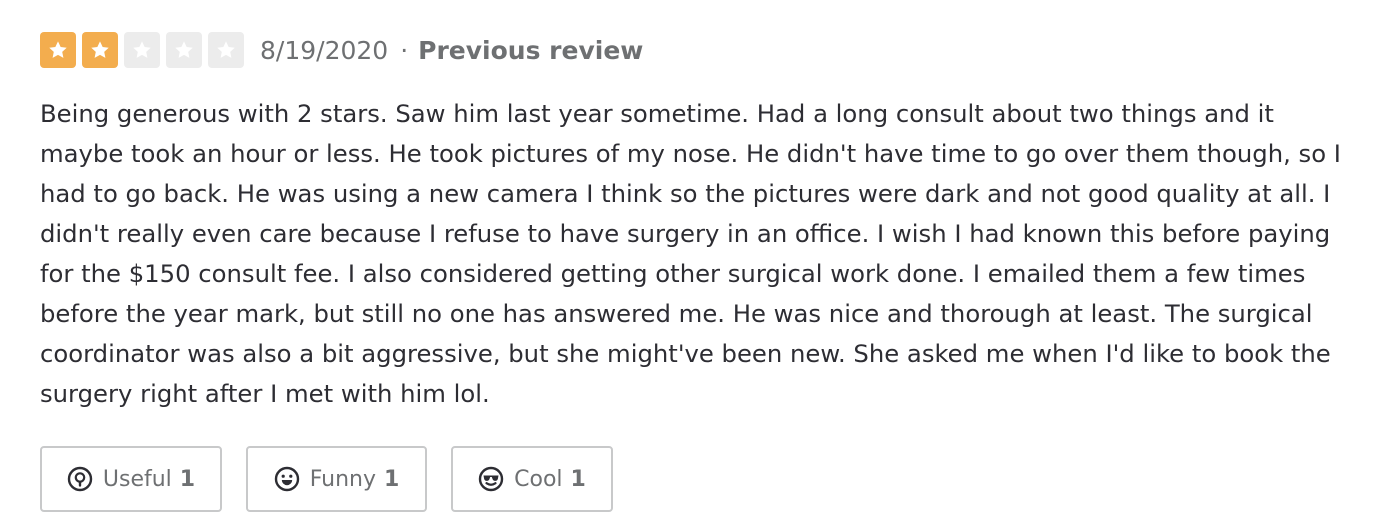  I want to click on previous-review-label: Previous review, so click(531, 50).